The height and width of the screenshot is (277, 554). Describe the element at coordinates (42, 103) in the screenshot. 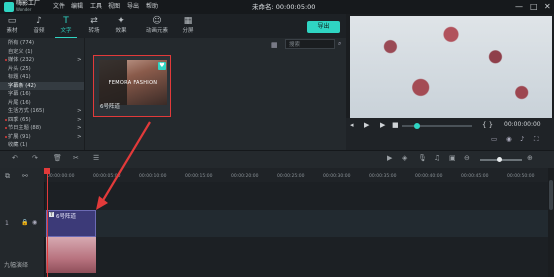

I see `category-item: 片尾 (16)` at that location.